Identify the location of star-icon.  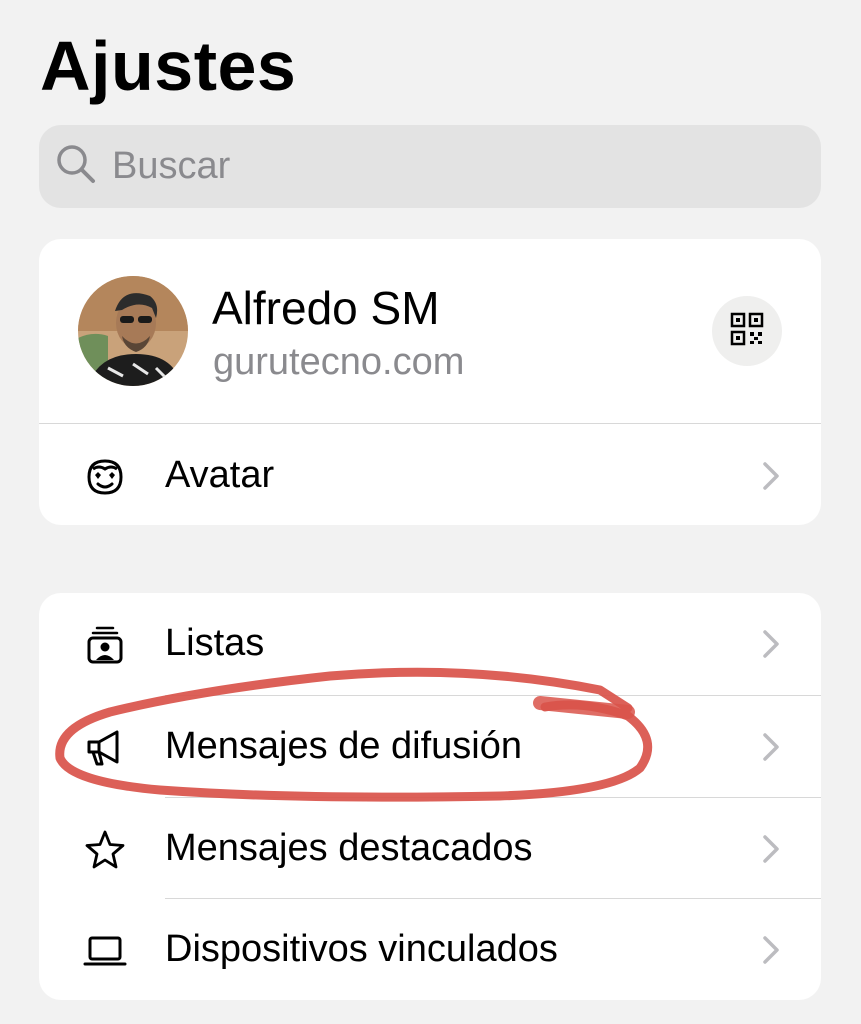
(105, 850).